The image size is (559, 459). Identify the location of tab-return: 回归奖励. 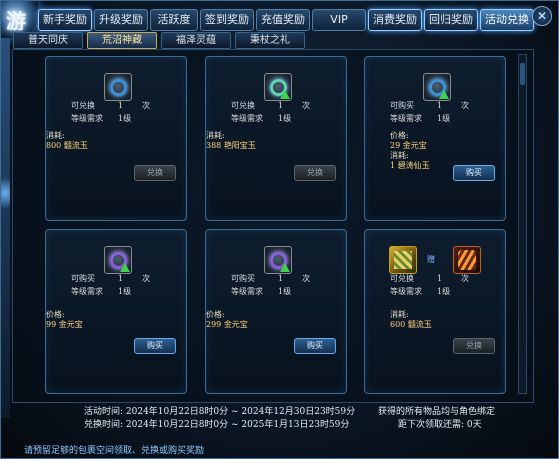
(451, 20).